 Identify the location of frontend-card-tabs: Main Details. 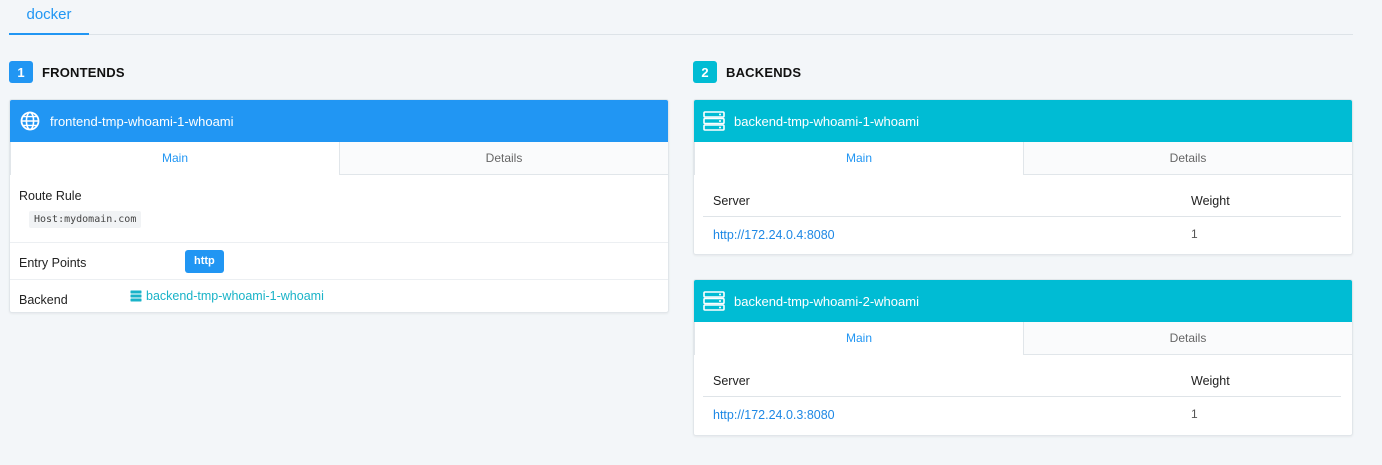
(339, 158).